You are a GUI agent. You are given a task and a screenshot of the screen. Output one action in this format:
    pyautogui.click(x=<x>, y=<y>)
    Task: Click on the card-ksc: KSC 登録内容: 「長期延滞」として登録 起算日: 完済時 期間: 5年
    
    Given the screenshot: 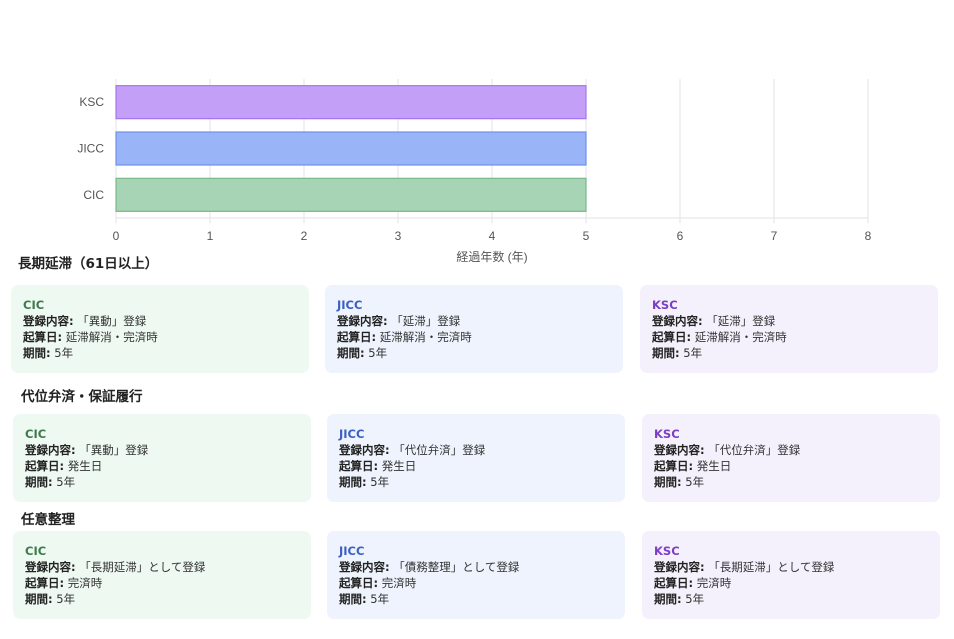 What is the action you would take?
    pyautogui.click(x=791, y=575)
    